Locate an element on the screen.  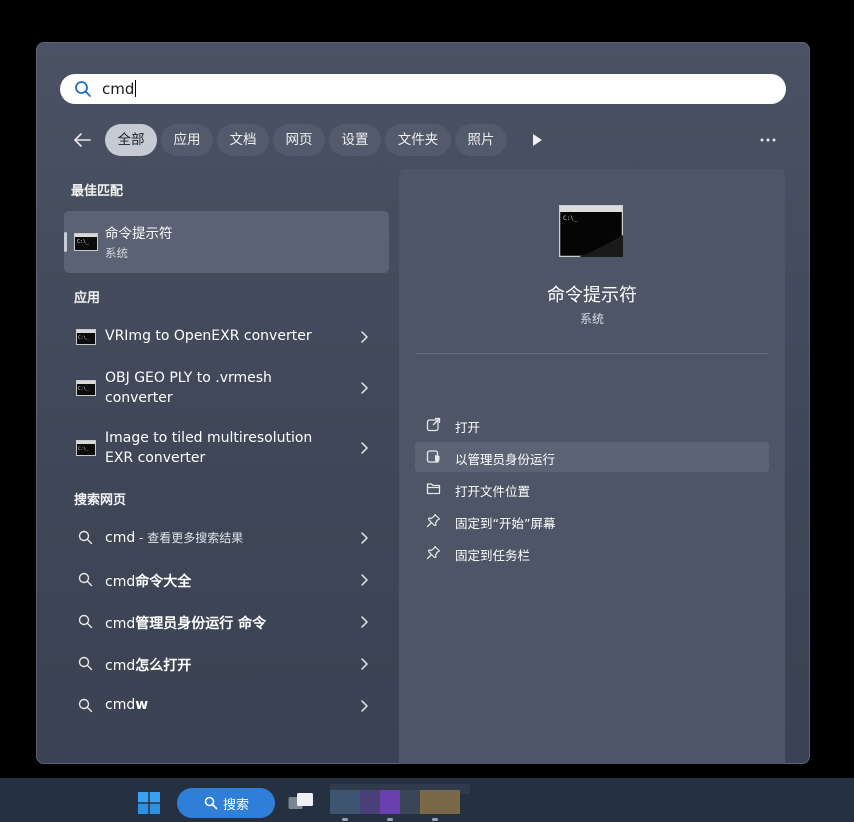
best-match-title: 命令提示符 is located at coordinates (139, 234).